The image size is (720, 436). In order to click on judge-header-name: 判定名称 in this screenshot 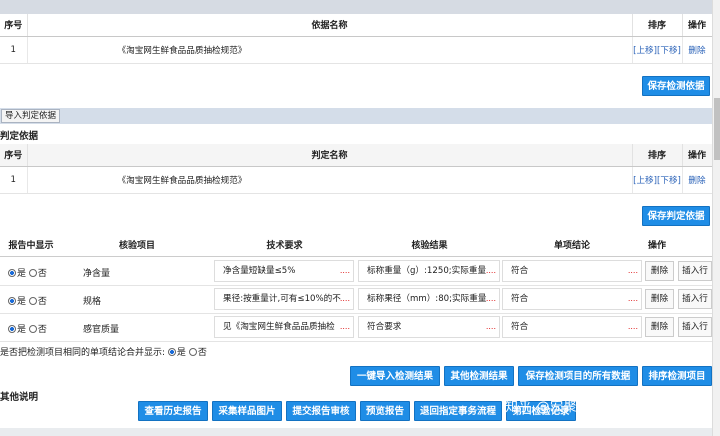, I will do `click(330, 155)`.